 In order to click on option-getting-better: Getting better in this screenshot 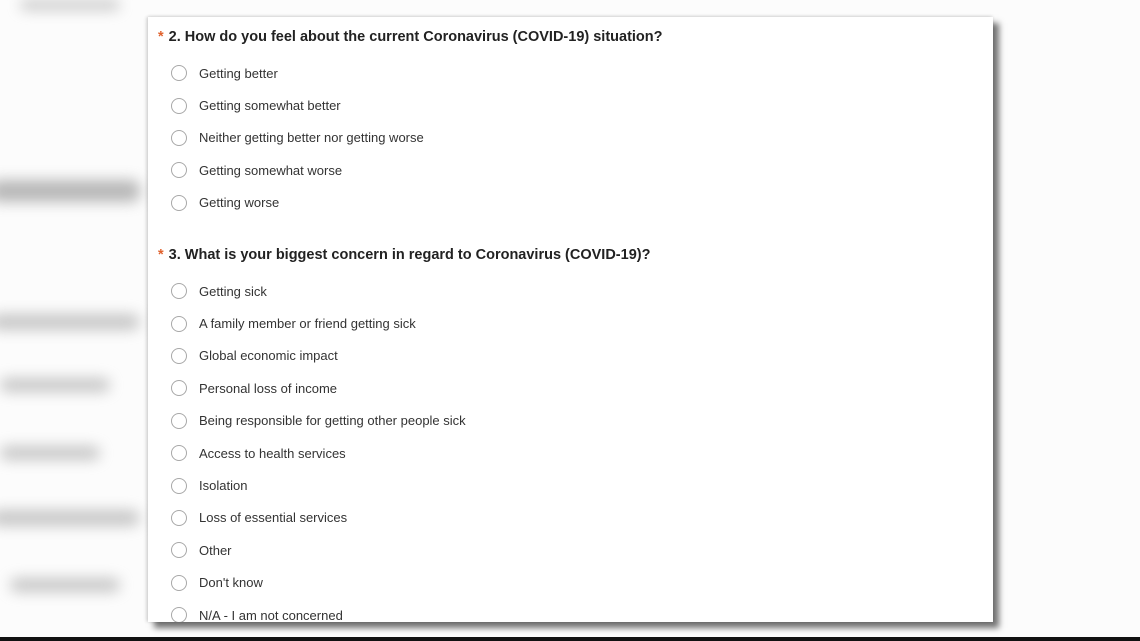, I will do `click(410, 73)`.